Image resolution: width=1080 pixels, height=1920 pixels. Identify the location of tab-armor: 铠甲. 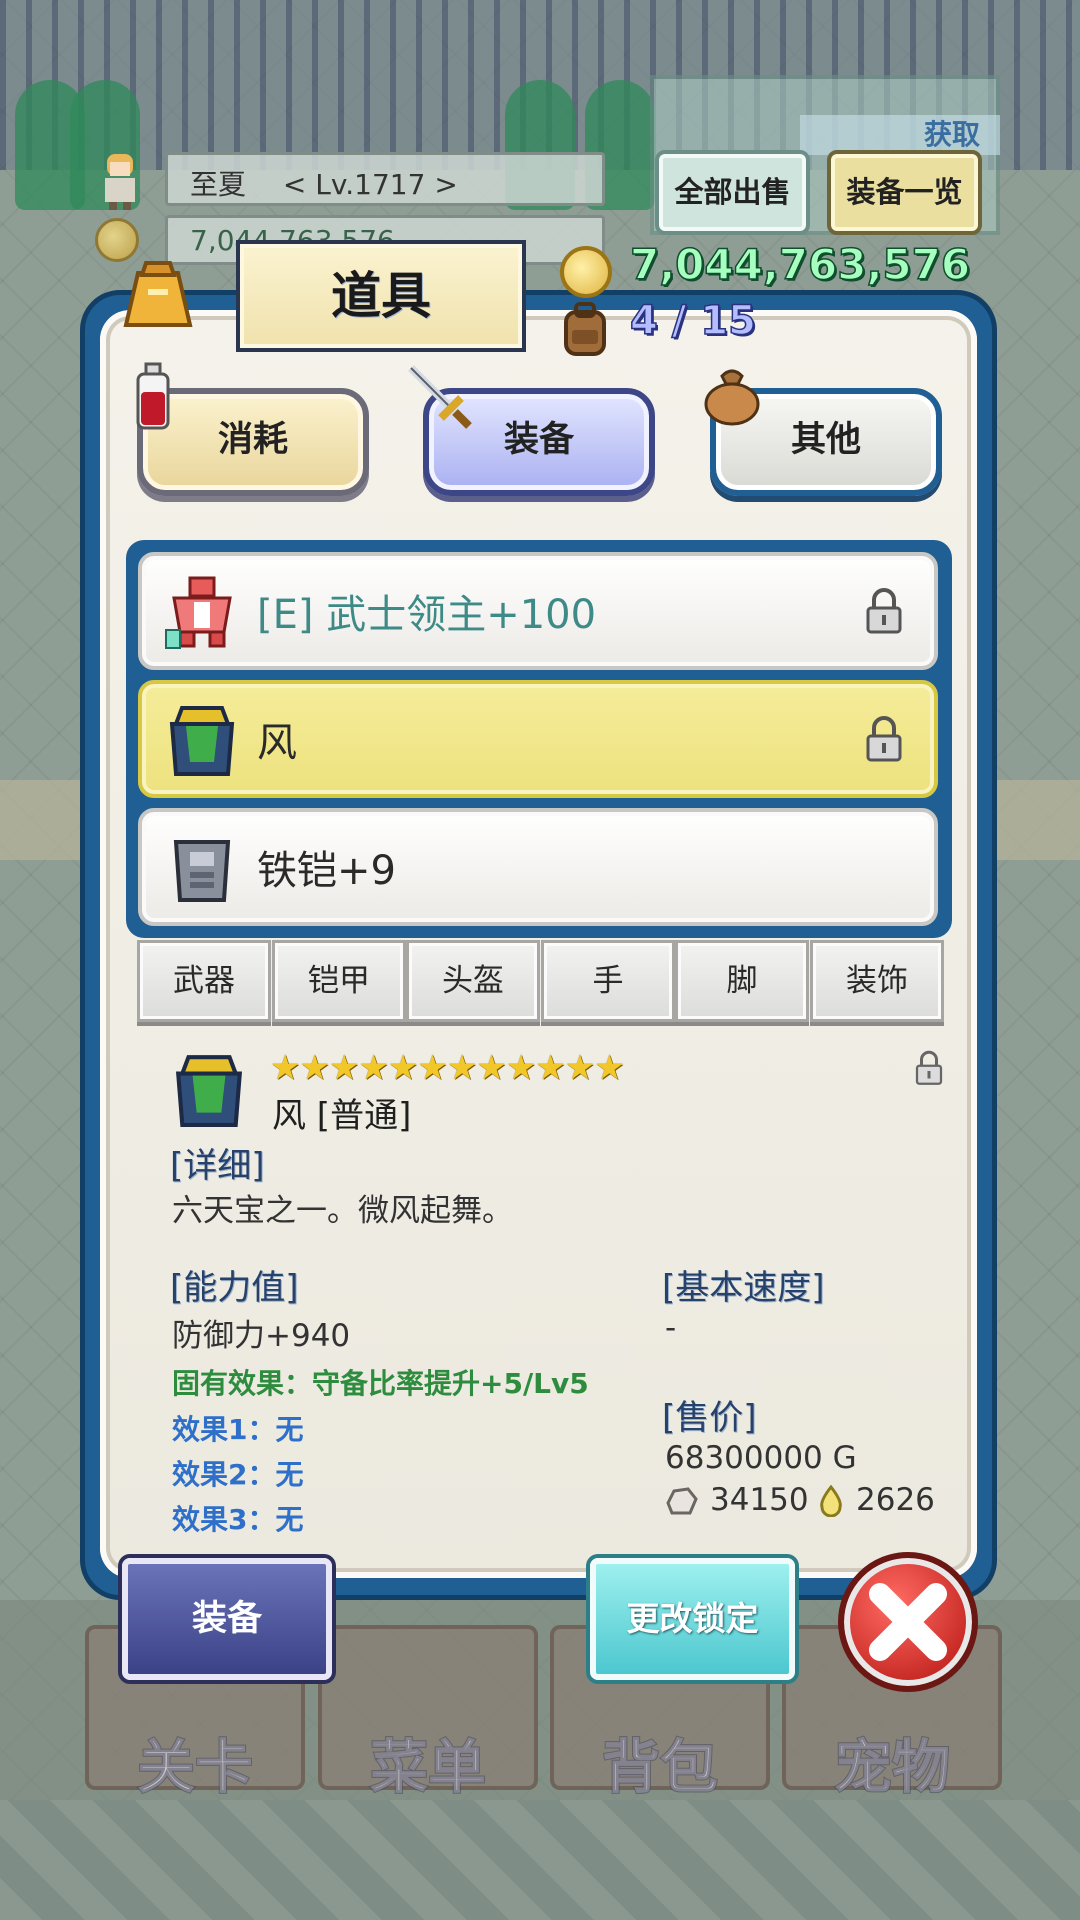
(339, 981).